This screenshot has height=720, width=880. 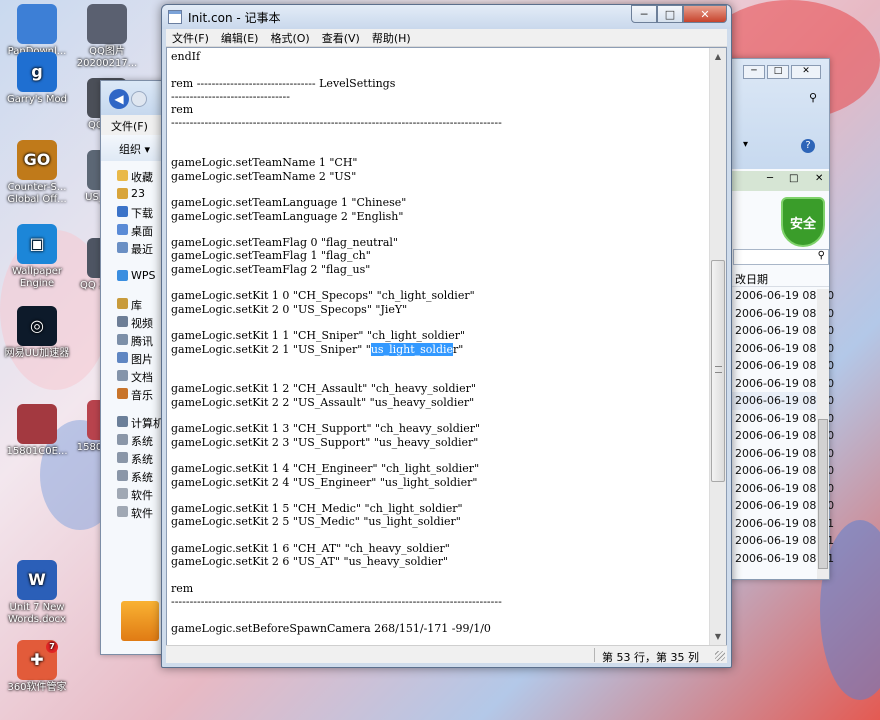 What do you see at coordinates (439, 176) in the screenshot?
I see `text-line: gameLogic.setTeamName 2 "US"` at bounding box center [439, 176].